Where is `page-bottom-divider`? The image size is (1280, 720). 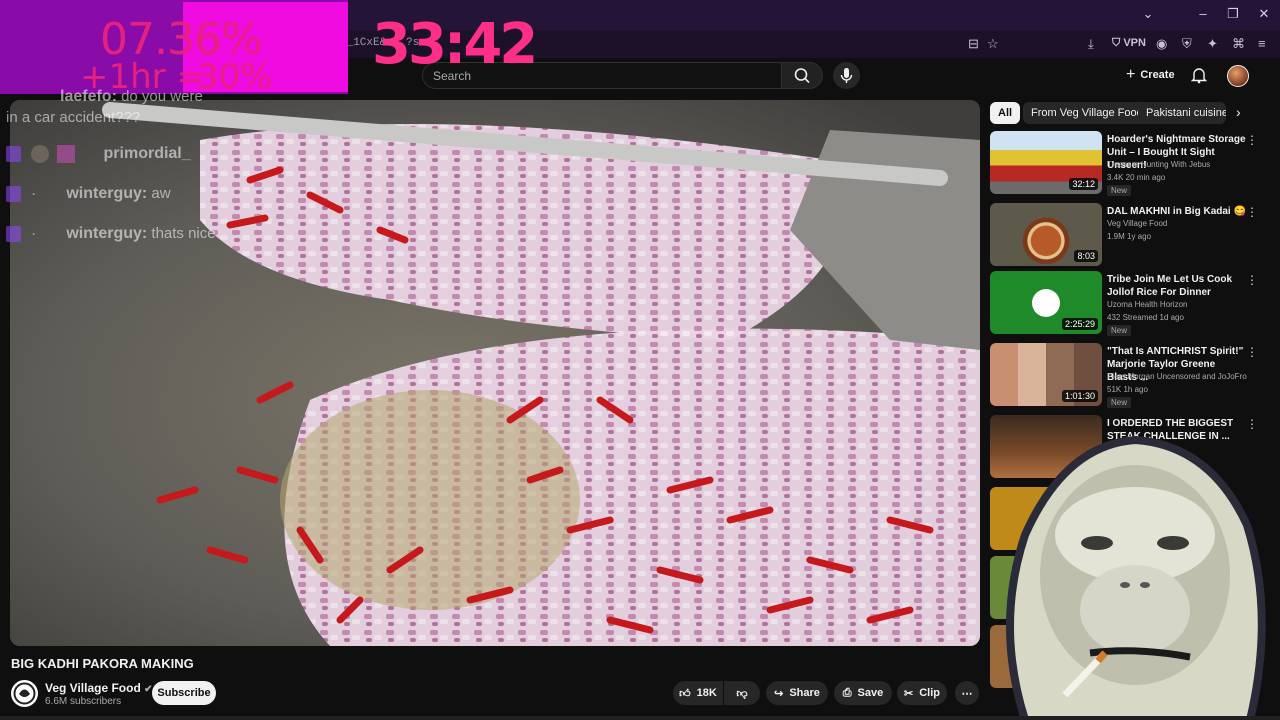
page-bottom-divider is located at coordinates (640, 718).